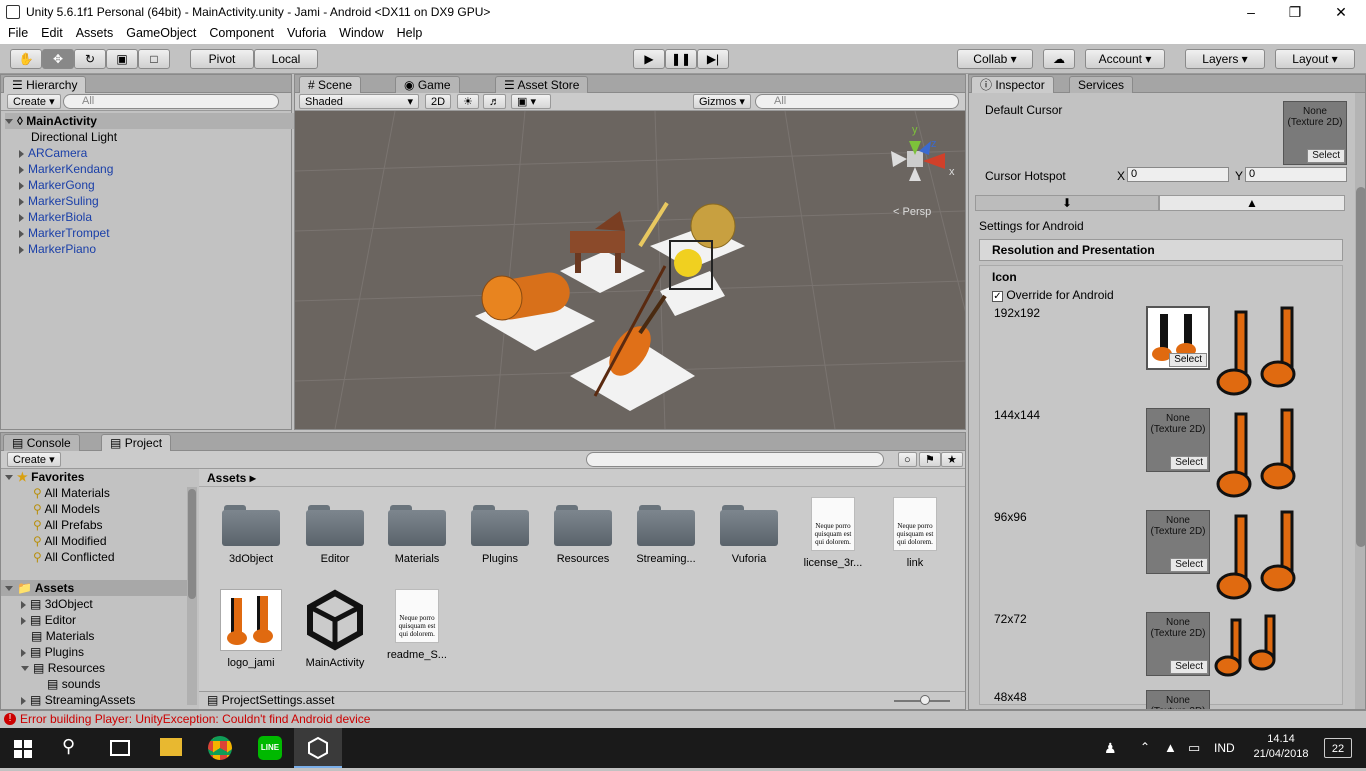  Describe the element at coordinates (438, 101) in the screenshot. I see `2d-toggle: 2D` at that location.